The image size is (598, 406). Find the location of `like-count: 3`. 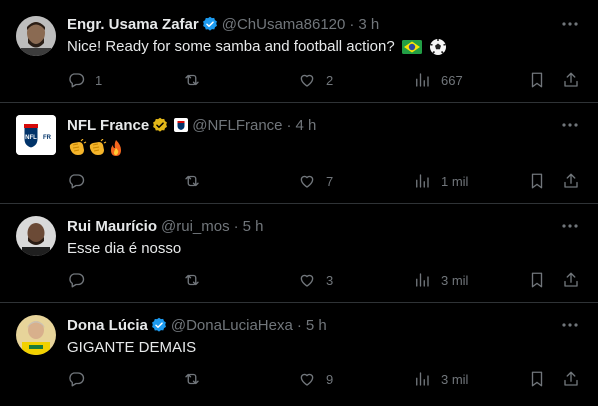

like-count: 3 is located at coordinates (330, 280).